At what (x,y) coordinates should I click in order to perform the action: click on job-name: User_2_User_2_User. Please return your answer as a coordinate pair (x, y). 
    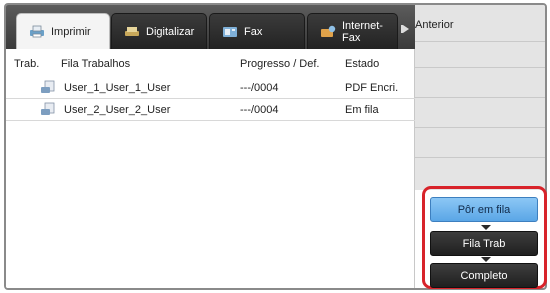
    Looking at the image, I should click on (117, 110).